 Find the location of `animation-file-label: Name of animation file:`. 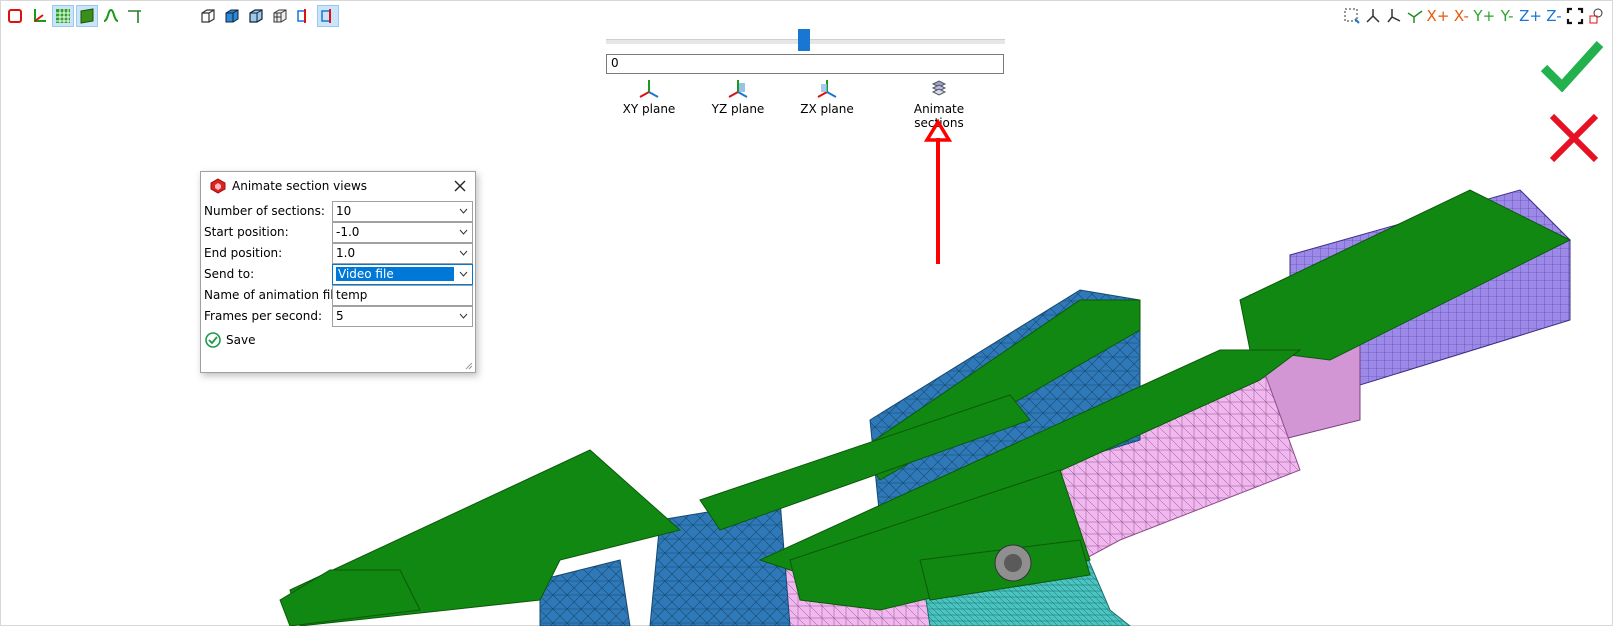

animation-file-label: Name of animation file: is located at coordinates (275, 295).